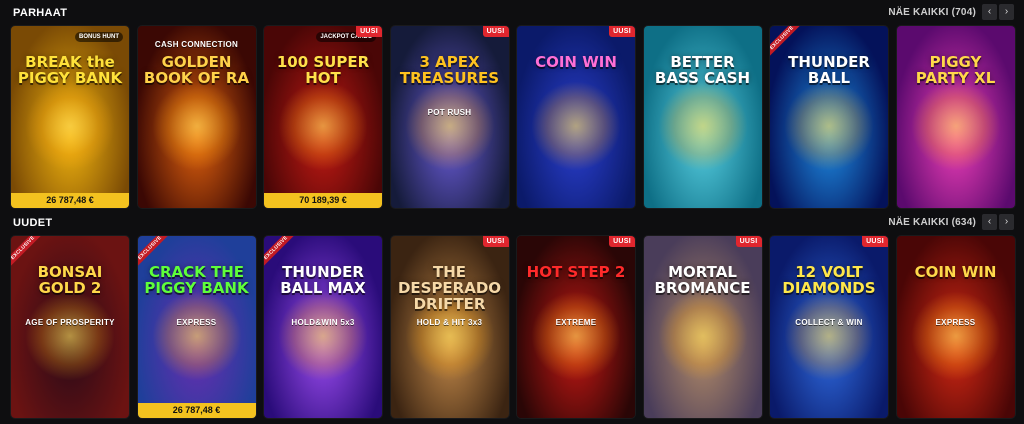 The width and height of the screenshot is (1024, 424). I want to click on game-tile: BETTER BASS CASH, so click(702, 117).